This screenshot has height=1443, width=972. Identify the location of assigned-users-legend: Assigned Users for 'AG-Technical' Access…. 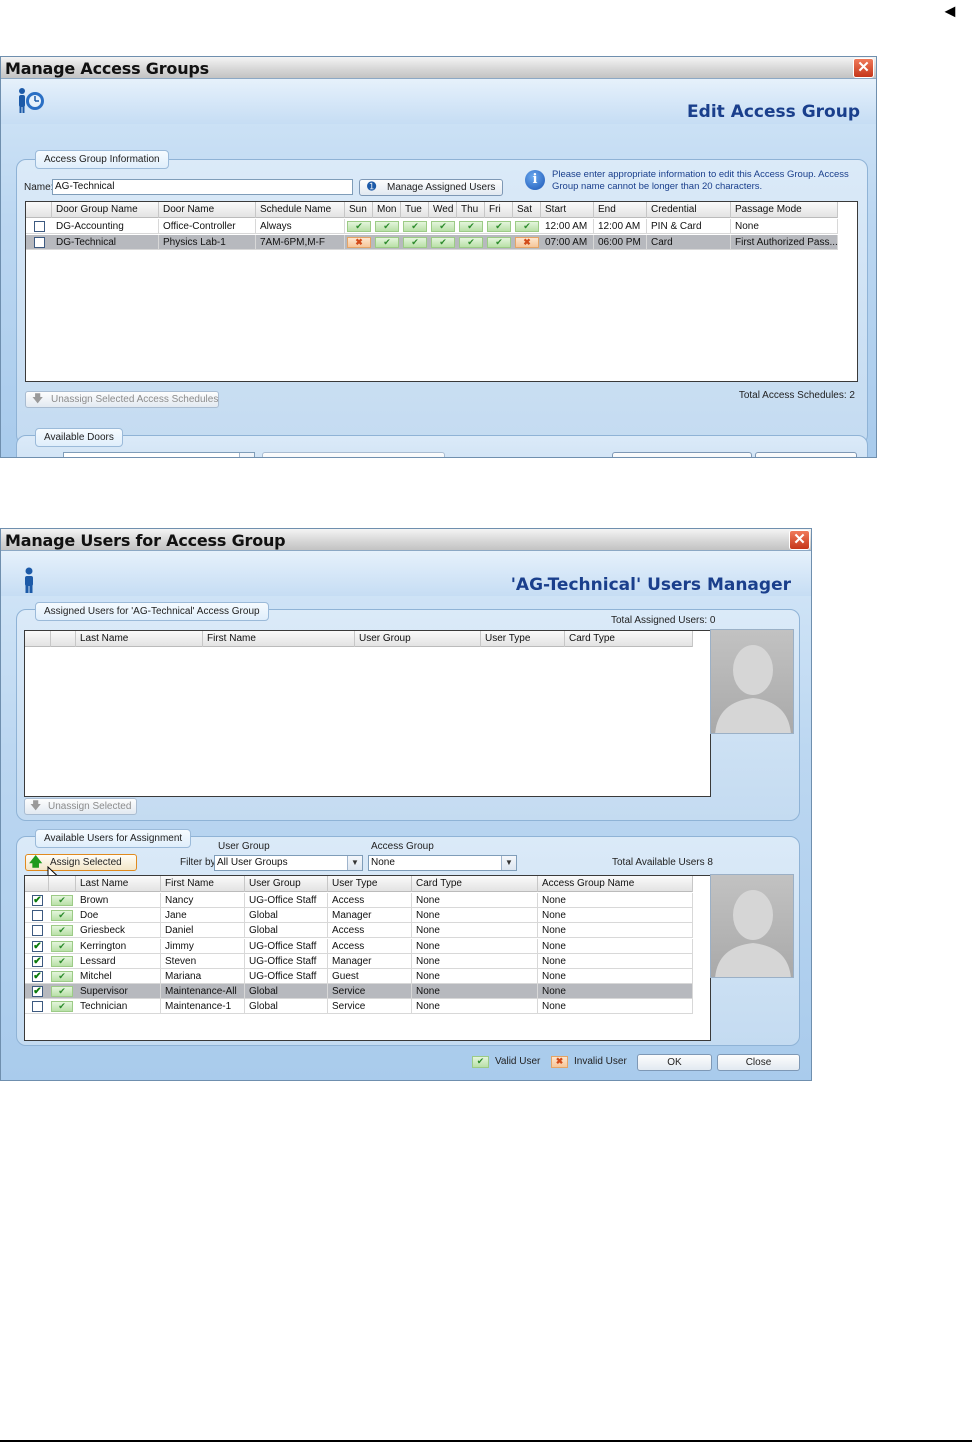
(152, 611).